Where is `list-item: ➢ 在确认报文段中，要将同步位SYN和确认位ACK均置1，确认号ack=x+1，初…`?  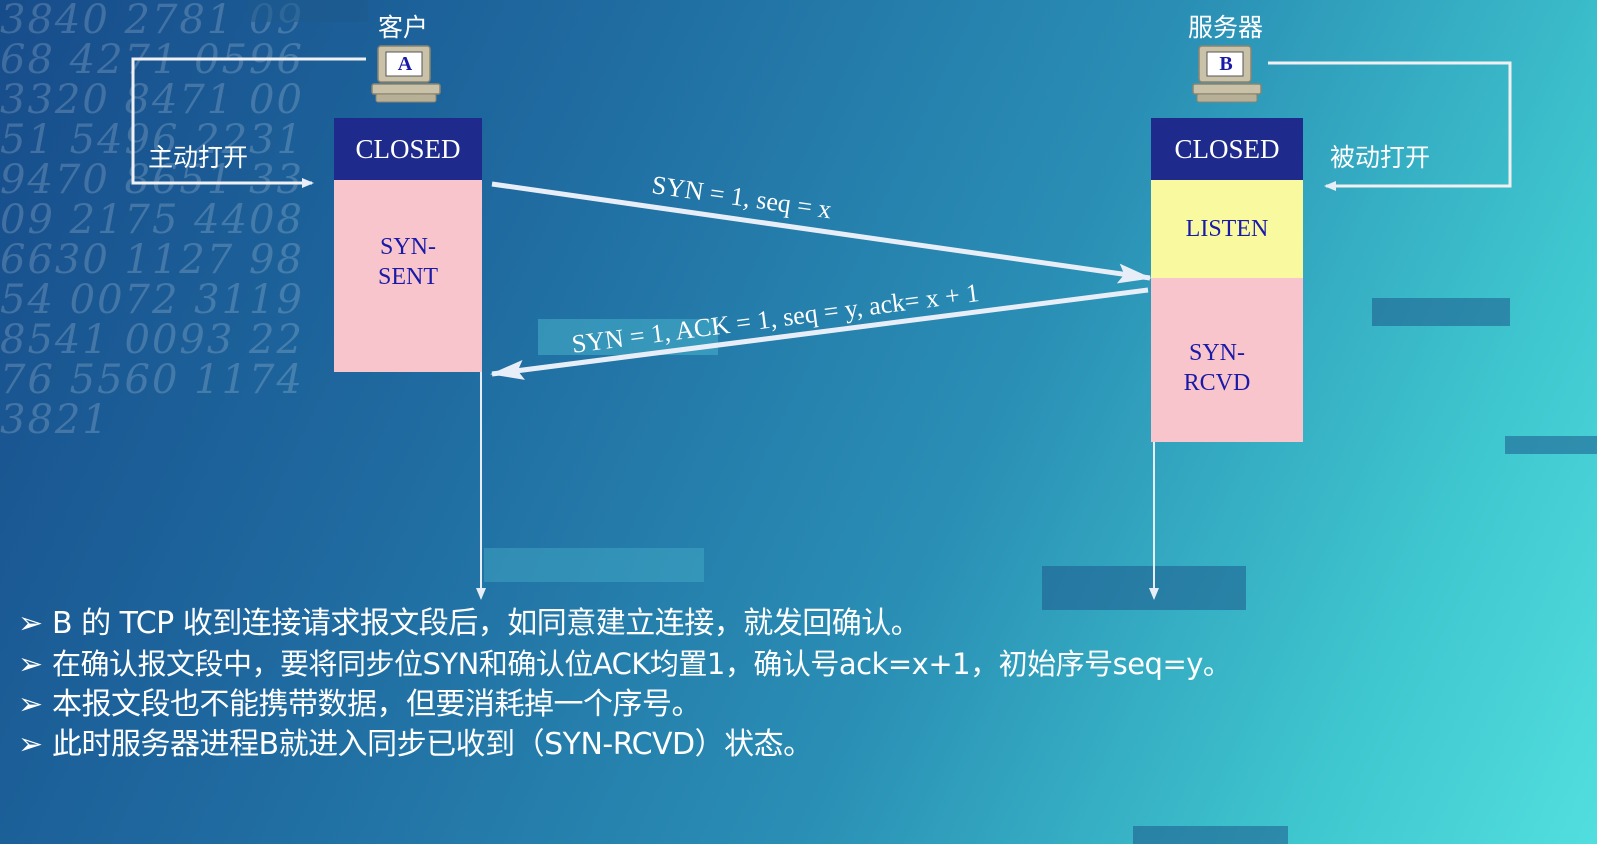
list-item: ➢ 在确认报文段中，要将同步位SYN和确认位ACK均置1，确认号ack=x+1，初… is located at coordinates (807, 664).